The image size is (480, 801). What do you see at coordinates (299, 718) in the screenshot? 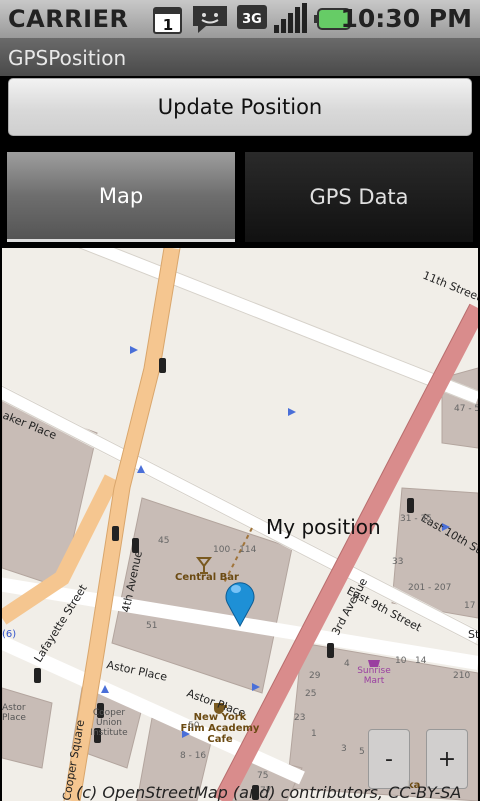
I see `house-number: 23` at bounding box center [299, 718].